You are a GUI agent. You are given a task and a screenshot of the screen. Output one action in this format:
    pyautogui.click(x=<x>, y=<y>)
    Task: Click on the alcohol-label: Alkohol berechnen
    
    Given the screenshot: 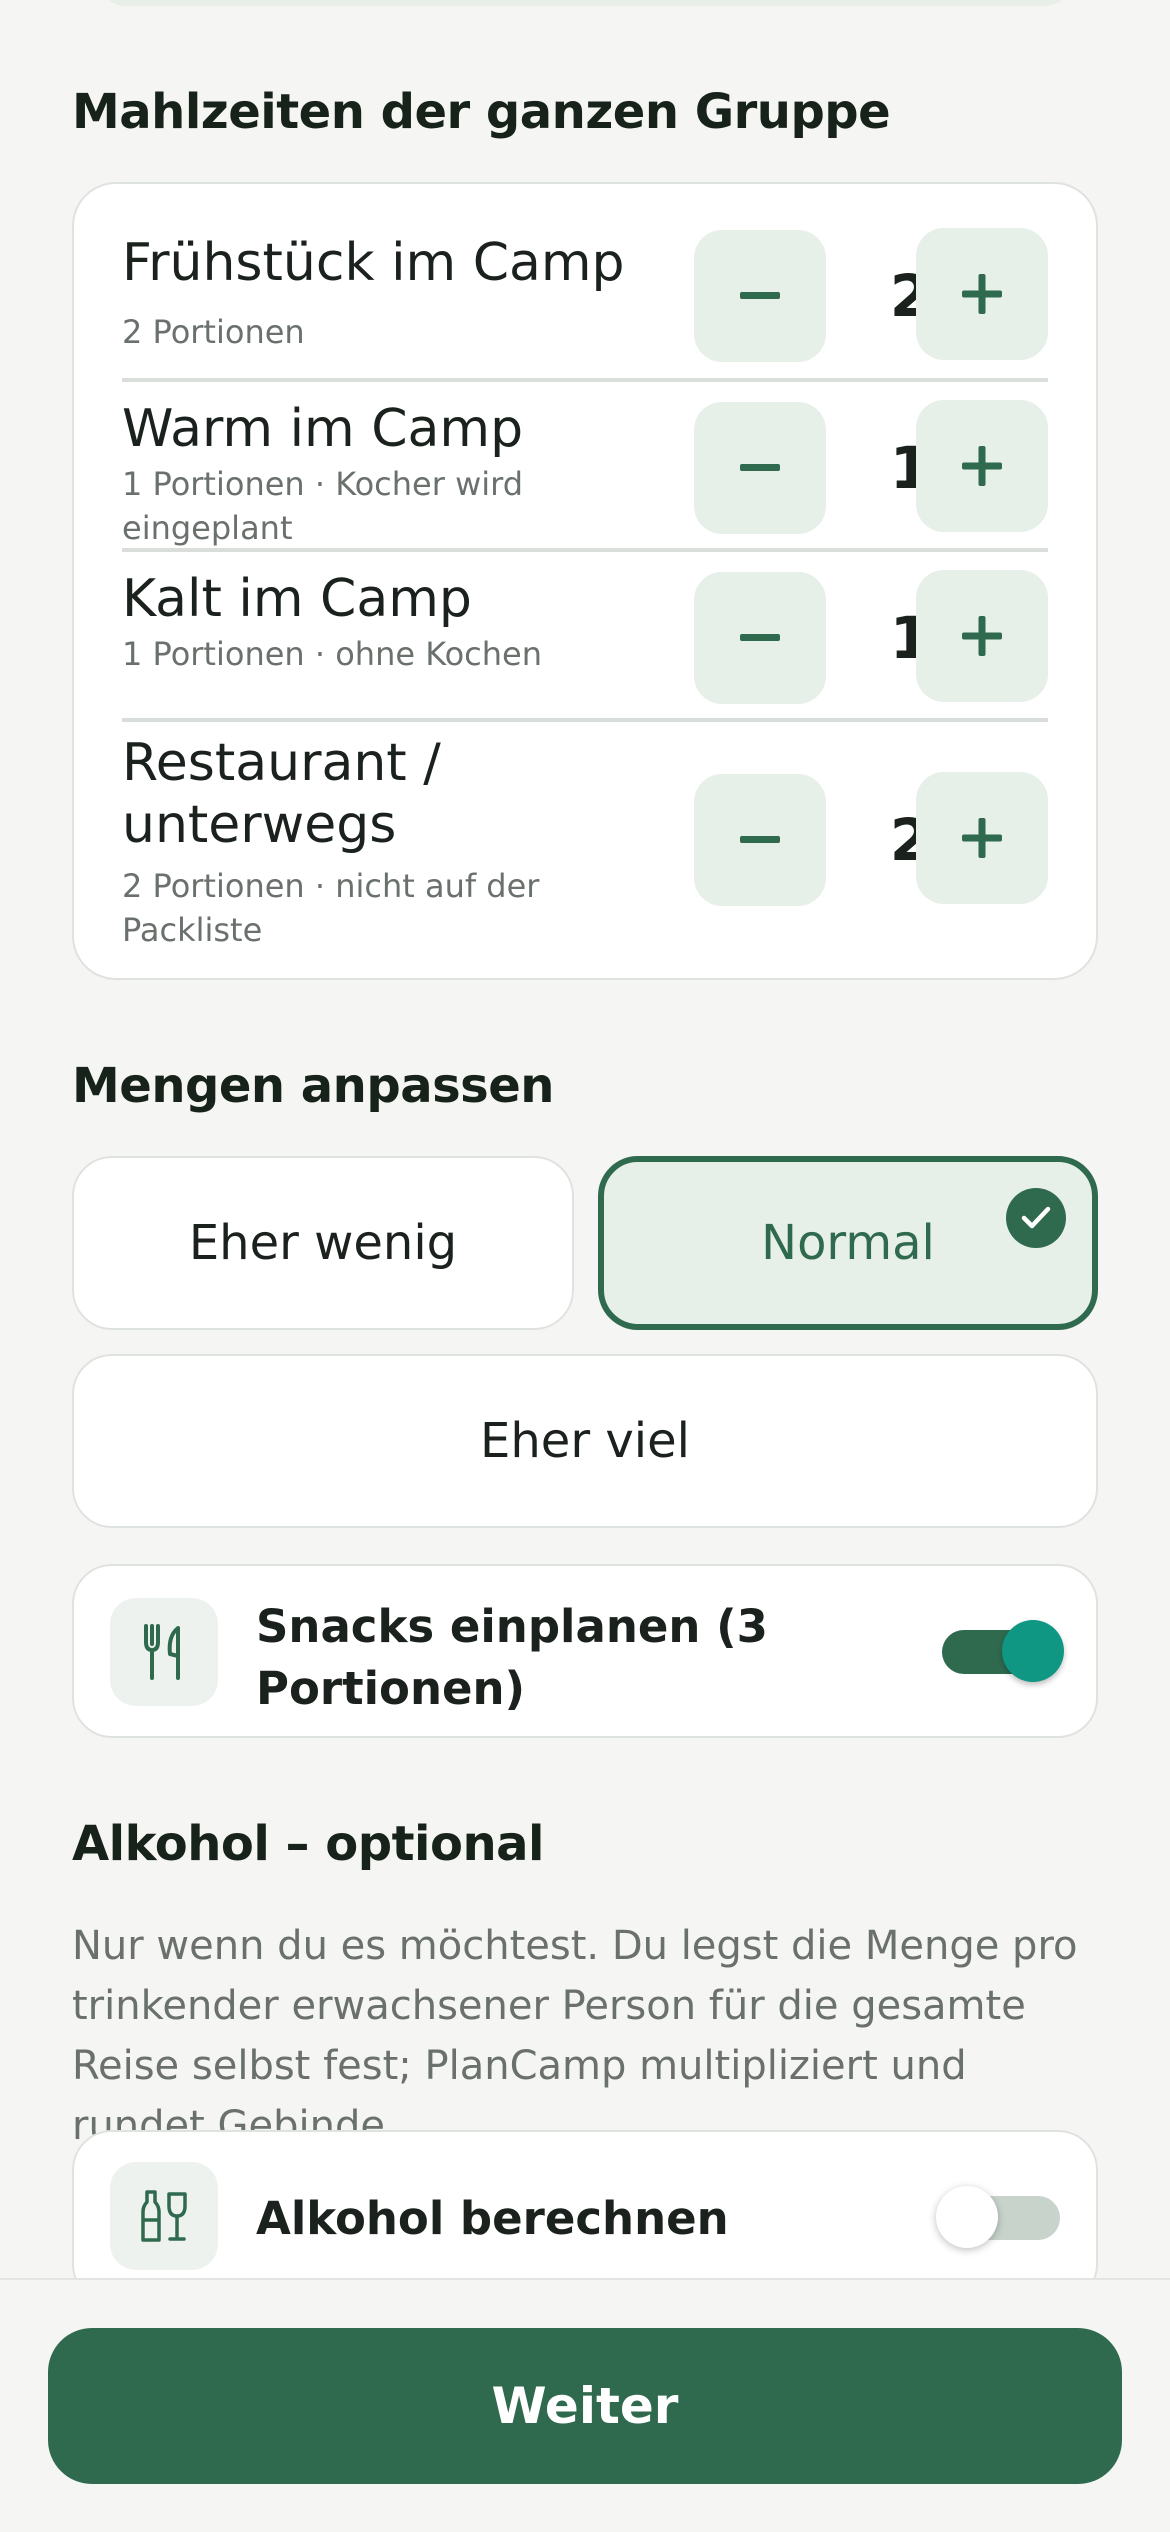 What is the action you would take?
    pyautogui.click(x=492, y=2218)
    